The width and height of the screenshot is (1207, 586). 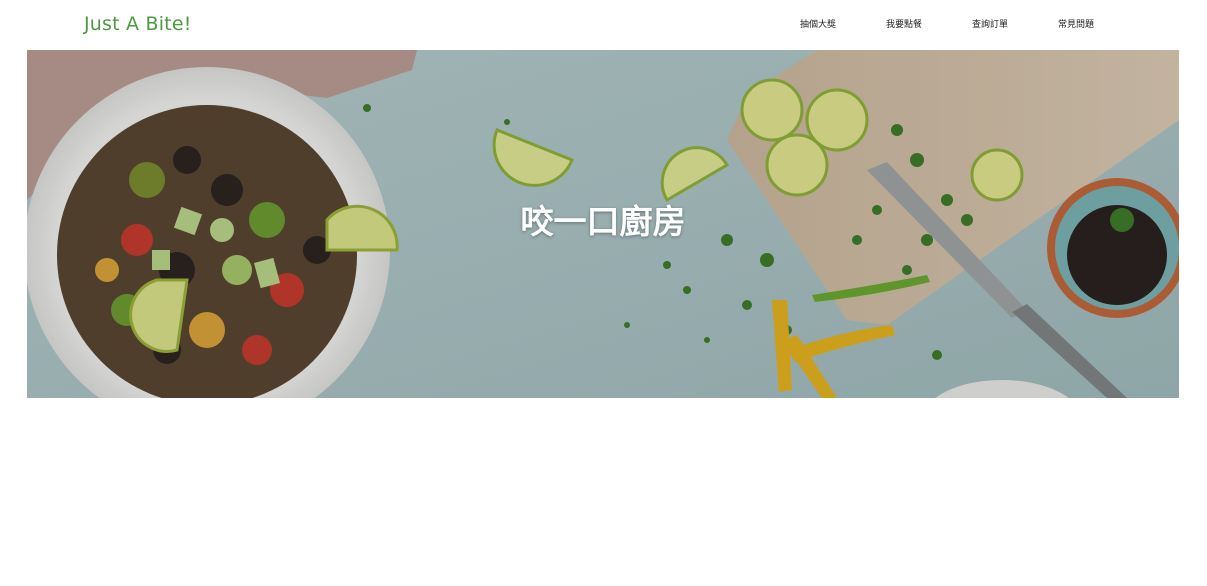 I want to click on hero-title: 咬一口廚房, so click(x=603, y=221).